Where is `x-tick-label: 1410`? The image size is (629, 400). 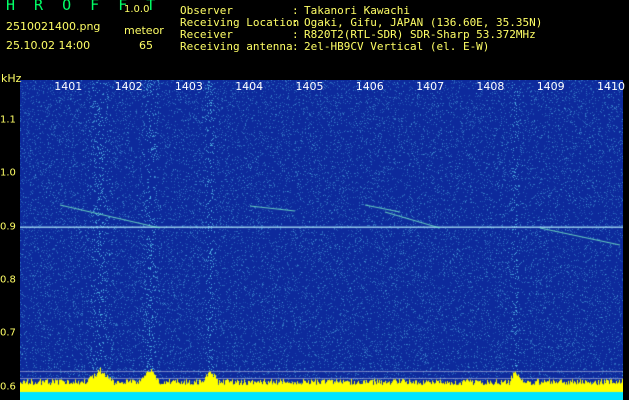 x-tick-label: 1410 is located at coordinates (611, 86).